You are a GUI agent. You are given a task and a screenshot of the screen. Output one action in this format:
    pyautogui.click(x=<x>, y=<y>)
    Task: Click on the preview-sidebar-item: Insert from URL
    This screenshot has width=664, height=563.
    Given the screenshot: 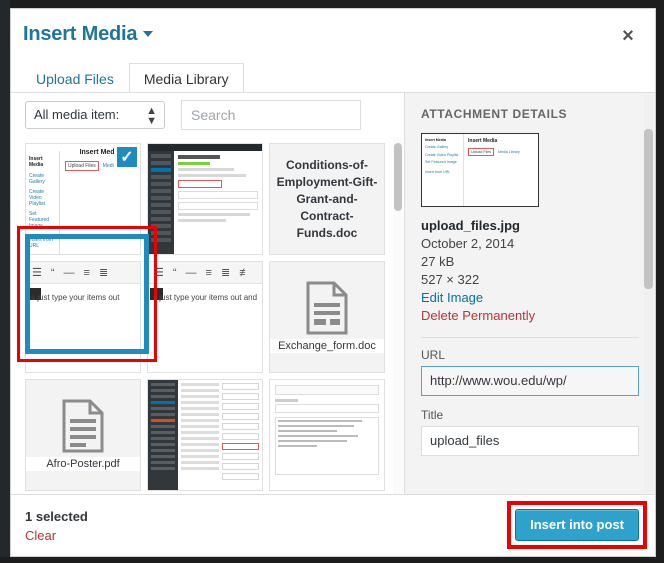 What is the action you would take?
    pyautogui.click(x=438, y=172)
    